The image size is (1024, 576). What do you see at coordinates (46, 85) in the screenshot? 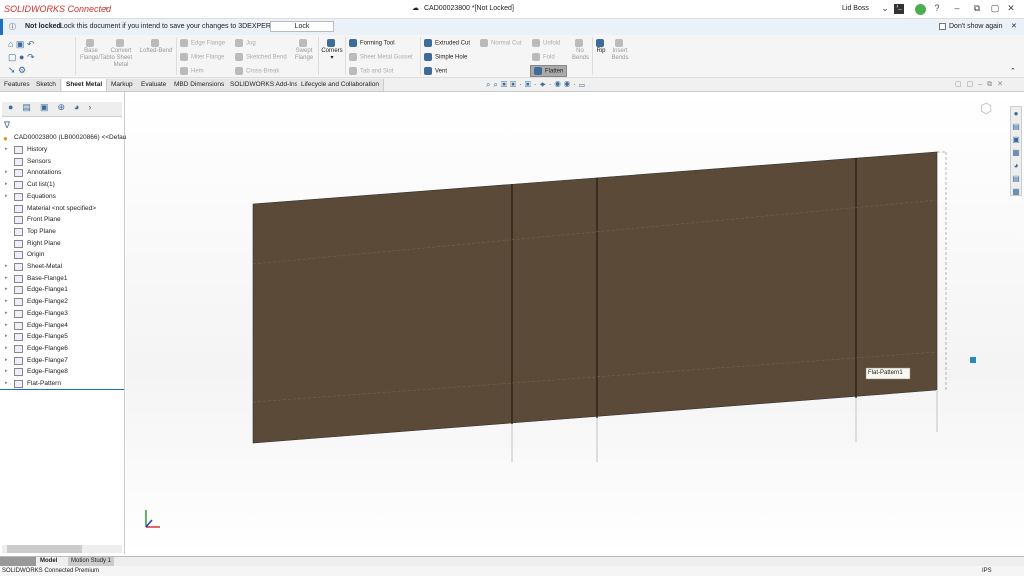
I see `tab-sketch: Sketch` at bounding box center [46, 85].